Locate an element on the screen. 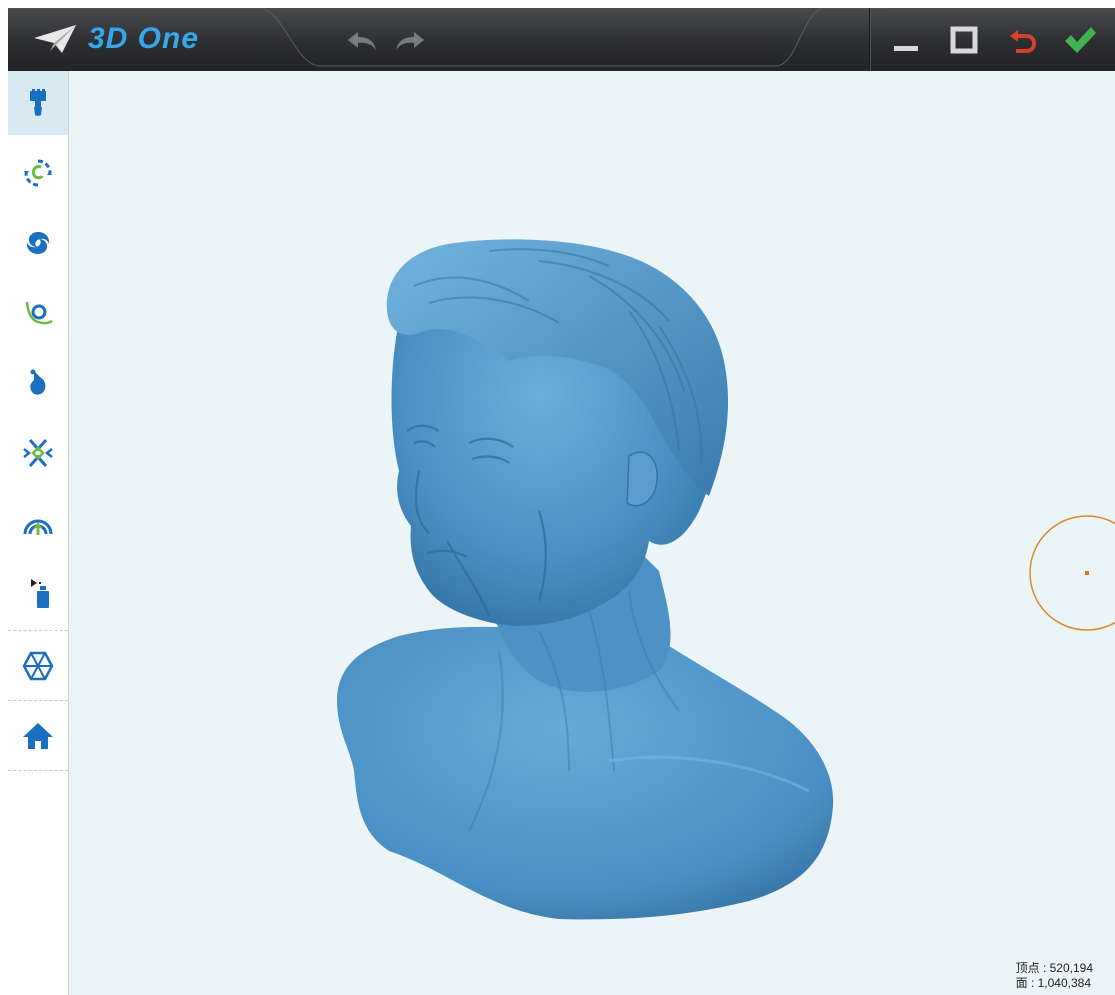 The width and height of the screenshot is (1115, 995). tool-rotate-select is located at coordinates (38, 173).